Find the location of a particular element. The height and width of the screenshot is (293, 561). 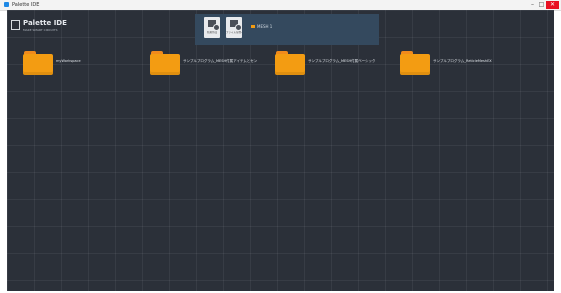

open-file-icon is located at coordinates (236, 25).